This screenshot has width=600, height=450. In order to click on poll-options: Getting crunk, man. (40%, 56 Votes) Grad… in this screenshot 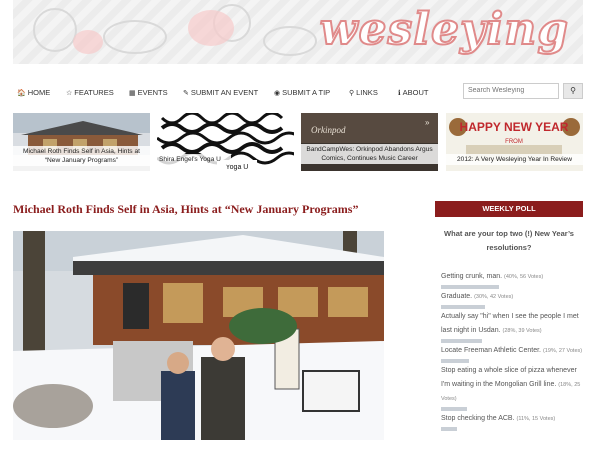, I will do `click(512, 351)`.